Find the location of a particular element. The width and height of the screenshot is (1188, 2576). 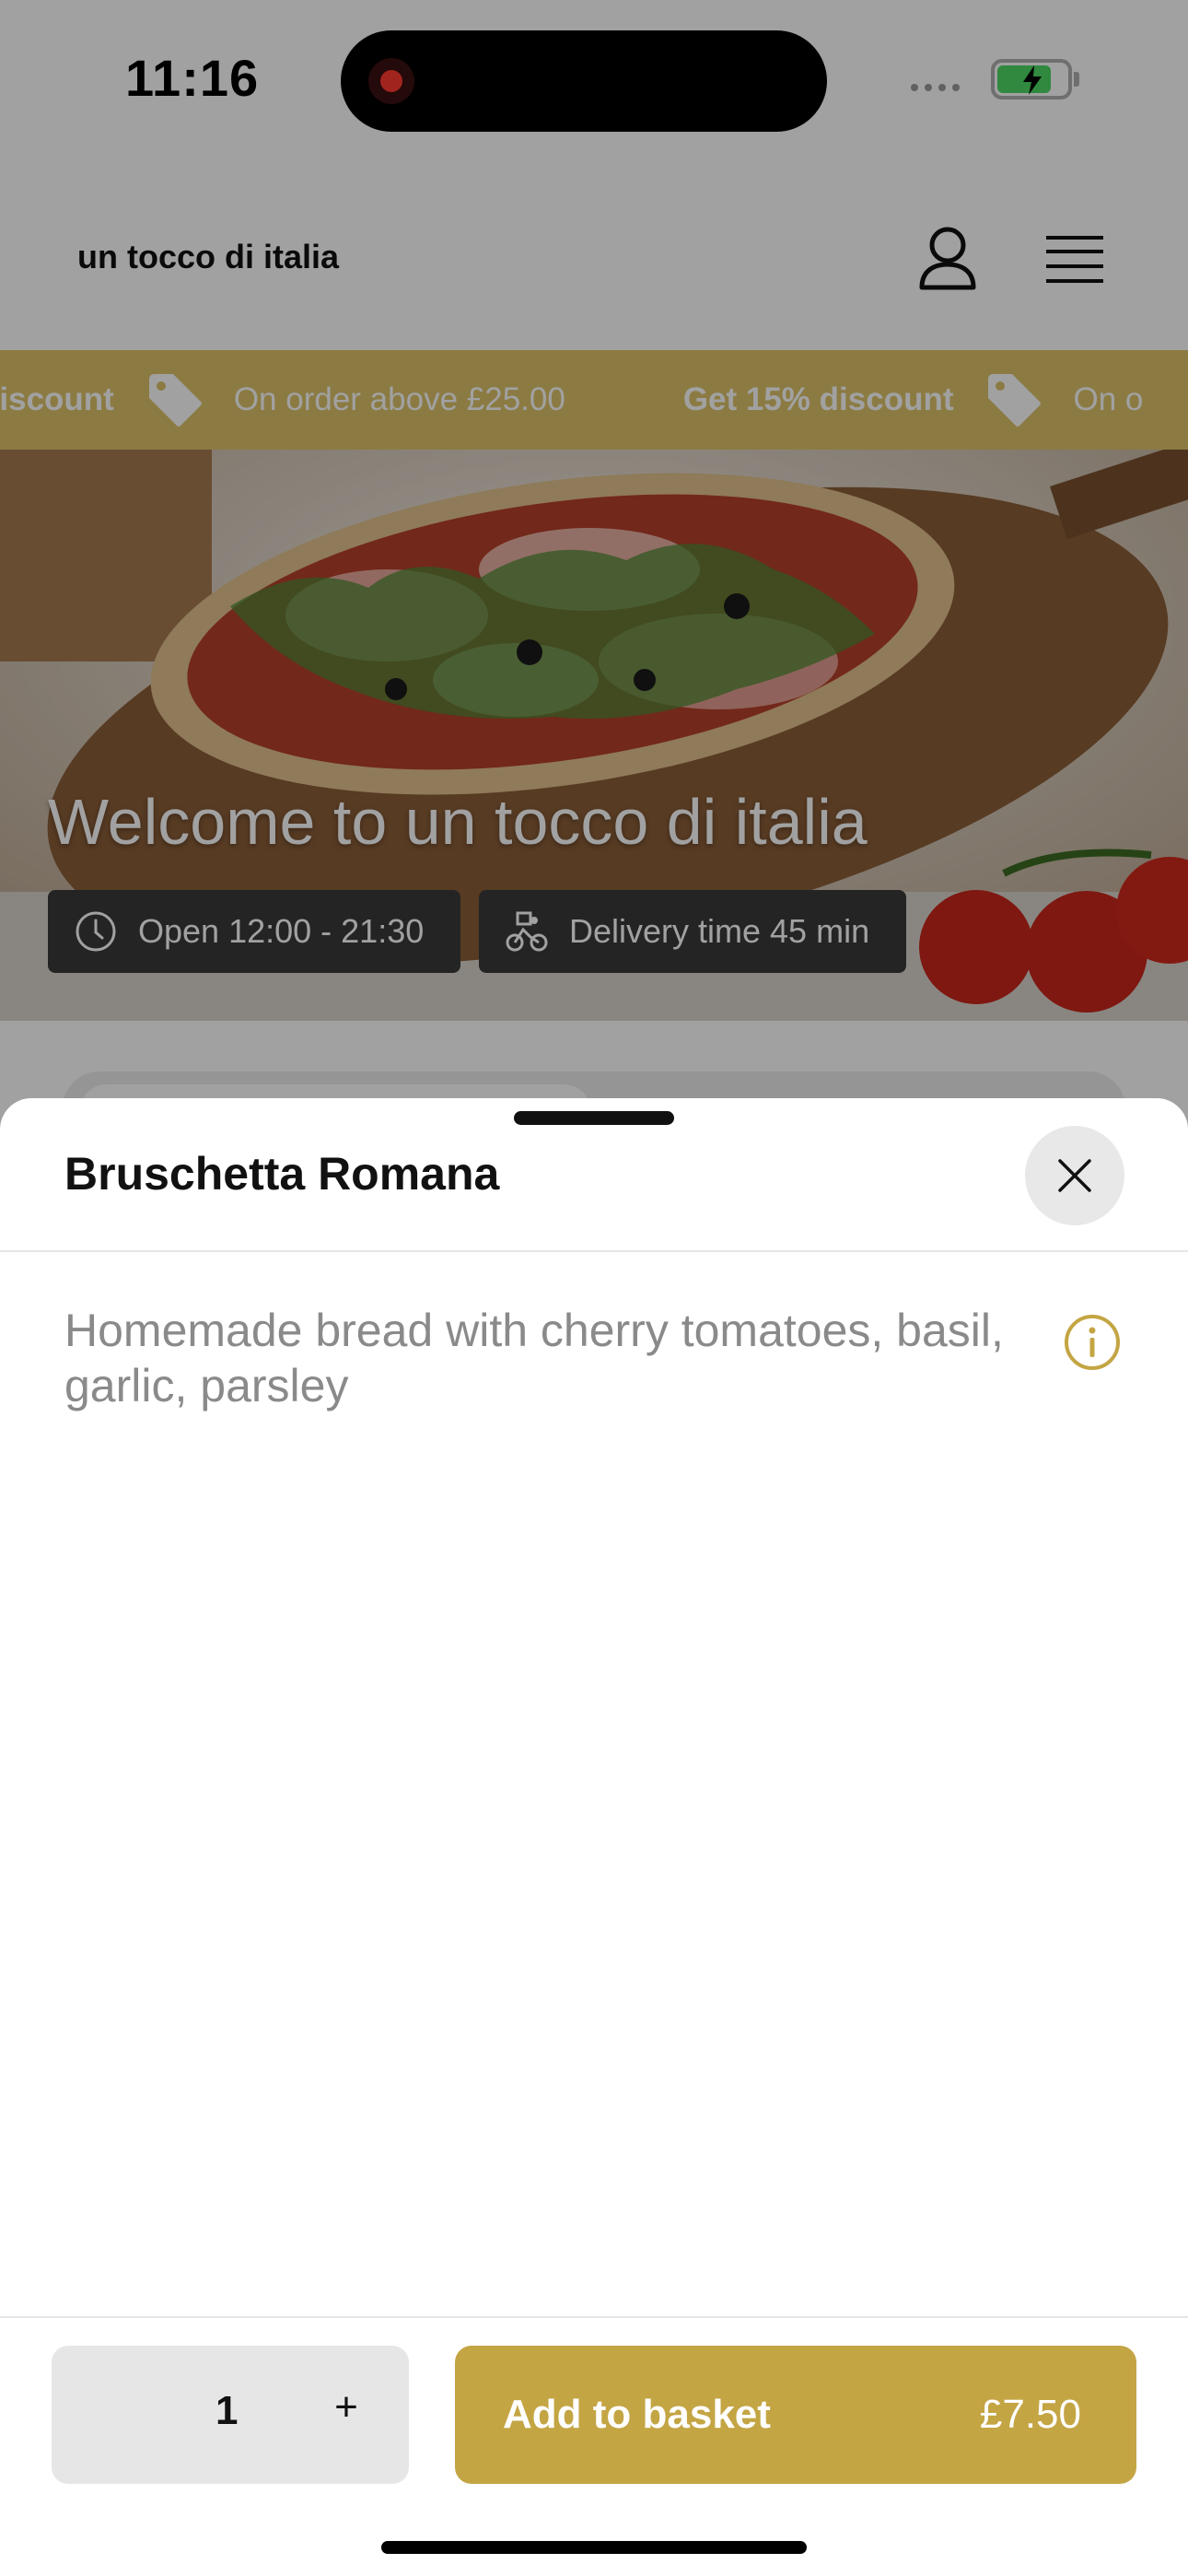

quantity-value: 1 is located at coordinates (227, 2410).